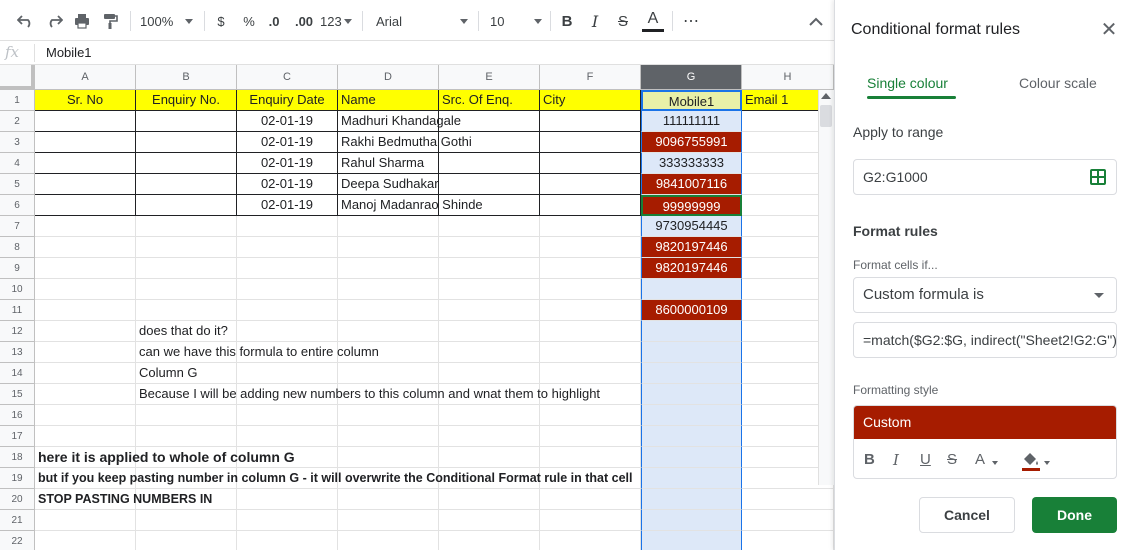  Describe the element at coordinates (388, 184) in the screenshot. I see `name-cell: Deepa Sudhakar` at that location.